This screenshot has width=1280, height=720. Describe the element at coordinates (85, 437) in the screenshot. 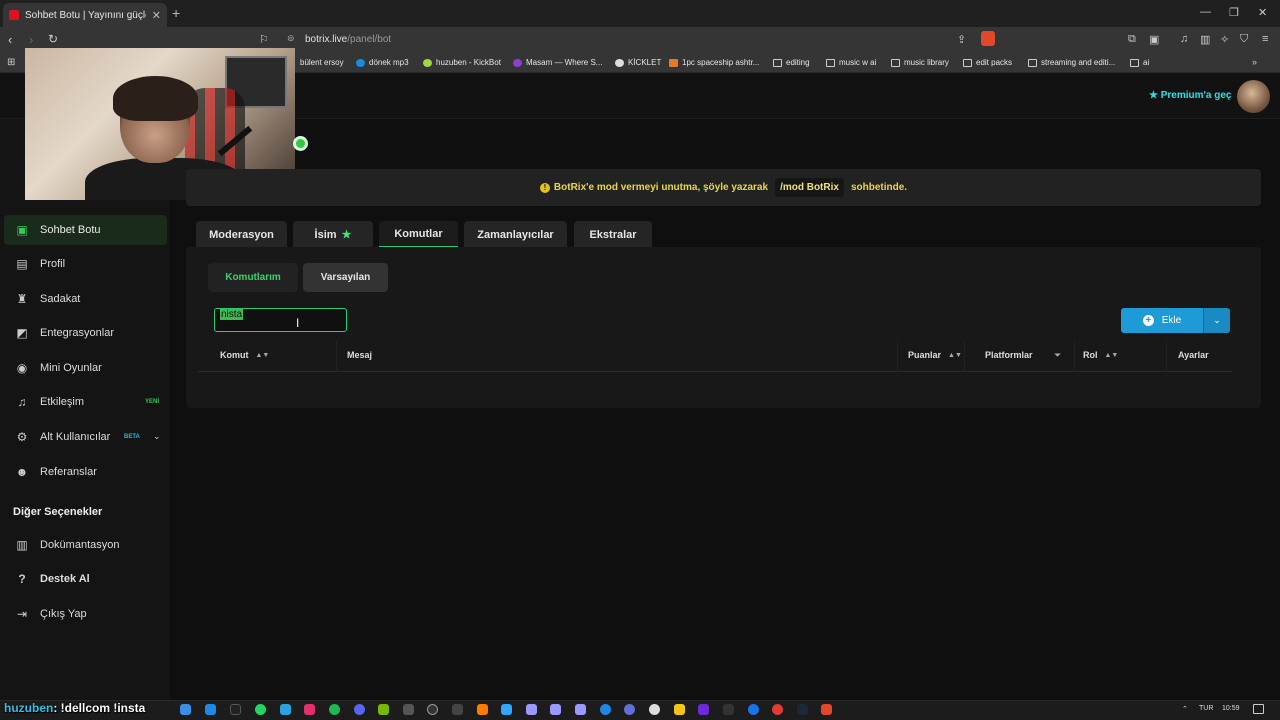

I see `sidebar-item-sub-users: ⚙ Alt Kullanıcılar` at that location.